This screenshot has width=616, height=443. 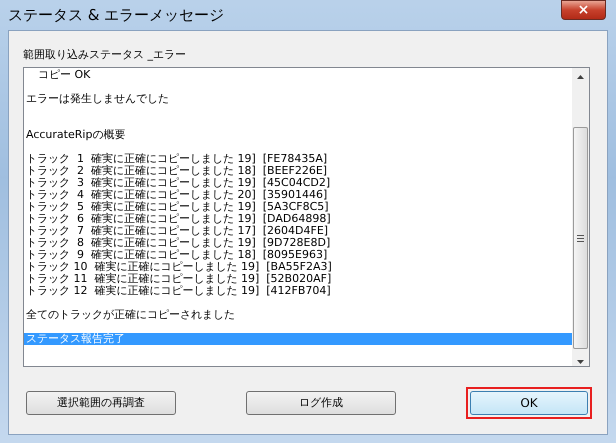 What do you see at coordinates (101, 403) in the screenshot?
I see `action-button: 選択範囲の再調査` at bounding box center [101, 403].